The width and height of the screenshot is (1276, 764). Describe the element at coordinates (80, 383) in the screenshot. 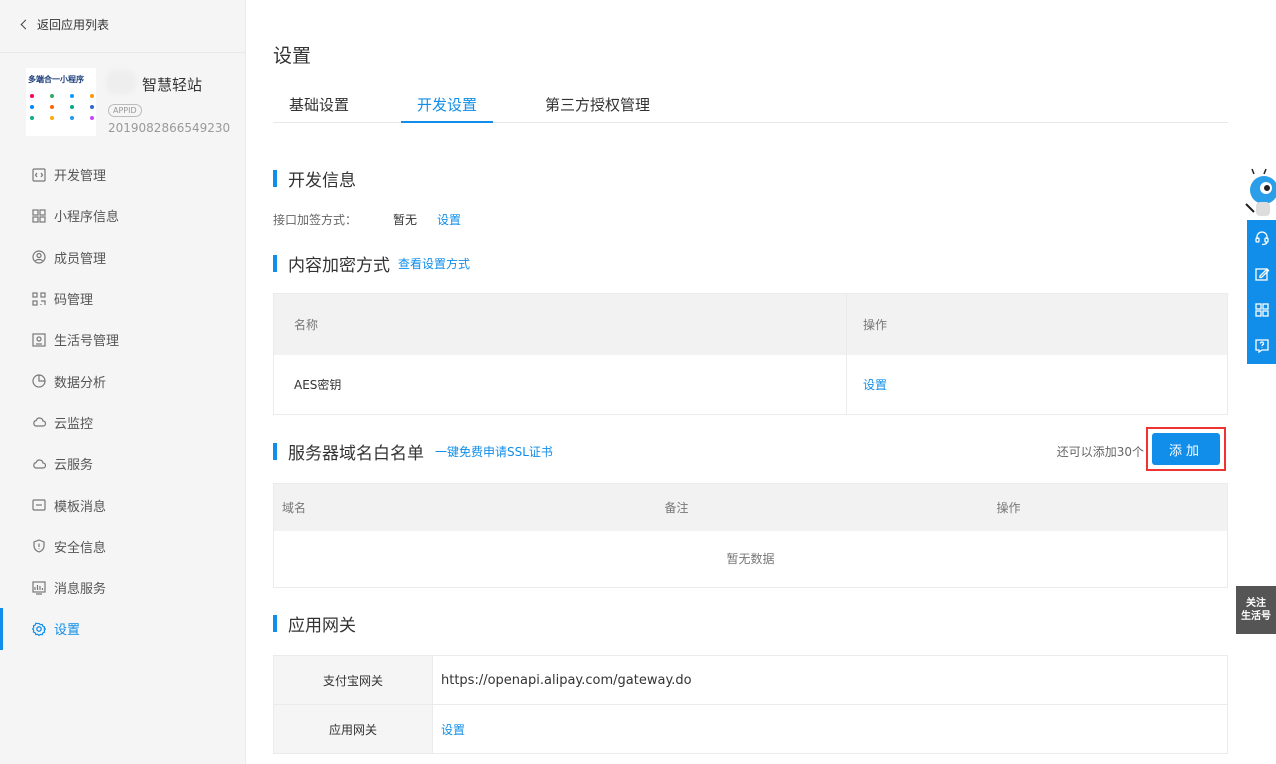

I see `sidebar-item-label: 数据分析` at that location.